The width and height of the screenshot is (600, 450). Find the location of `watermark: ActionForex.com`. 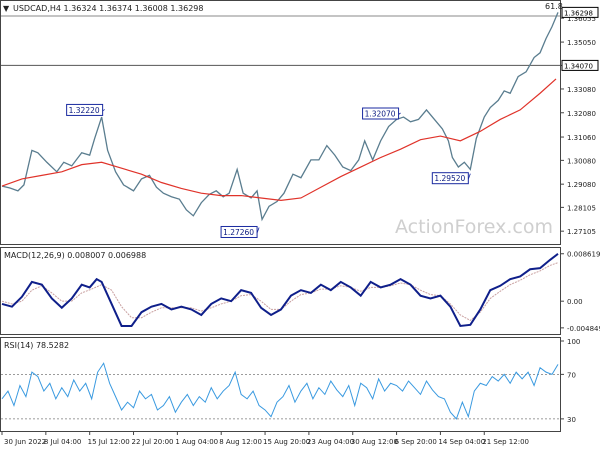

watermark: ActionForex.com is located at coordinates (474, 227).